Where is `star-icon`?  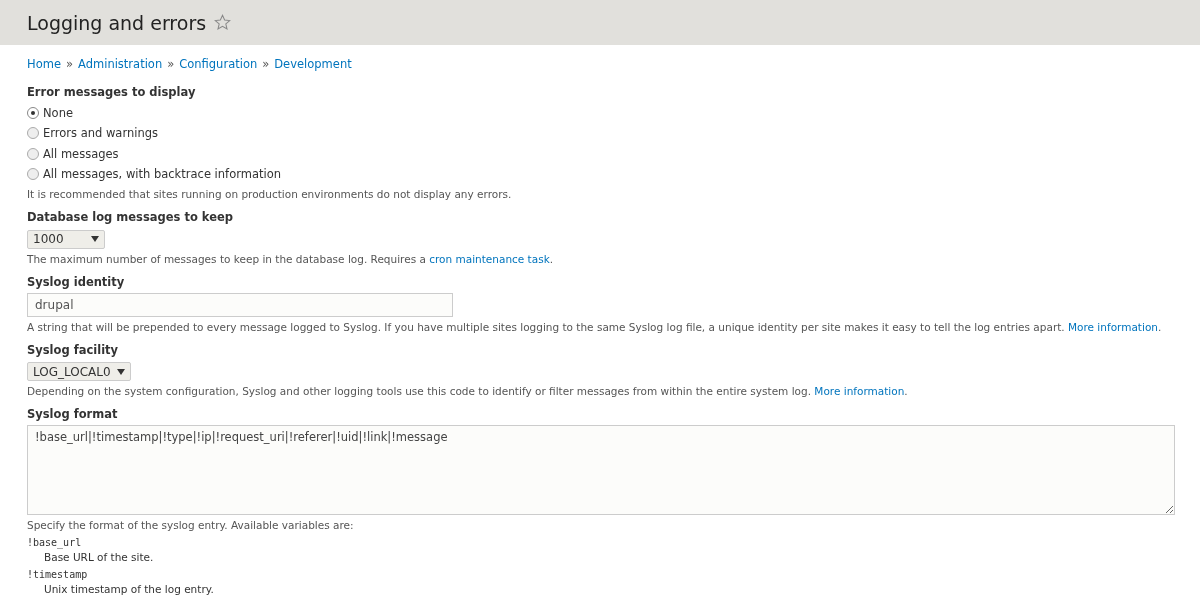
star-icon is located at coordinates (223, 22).